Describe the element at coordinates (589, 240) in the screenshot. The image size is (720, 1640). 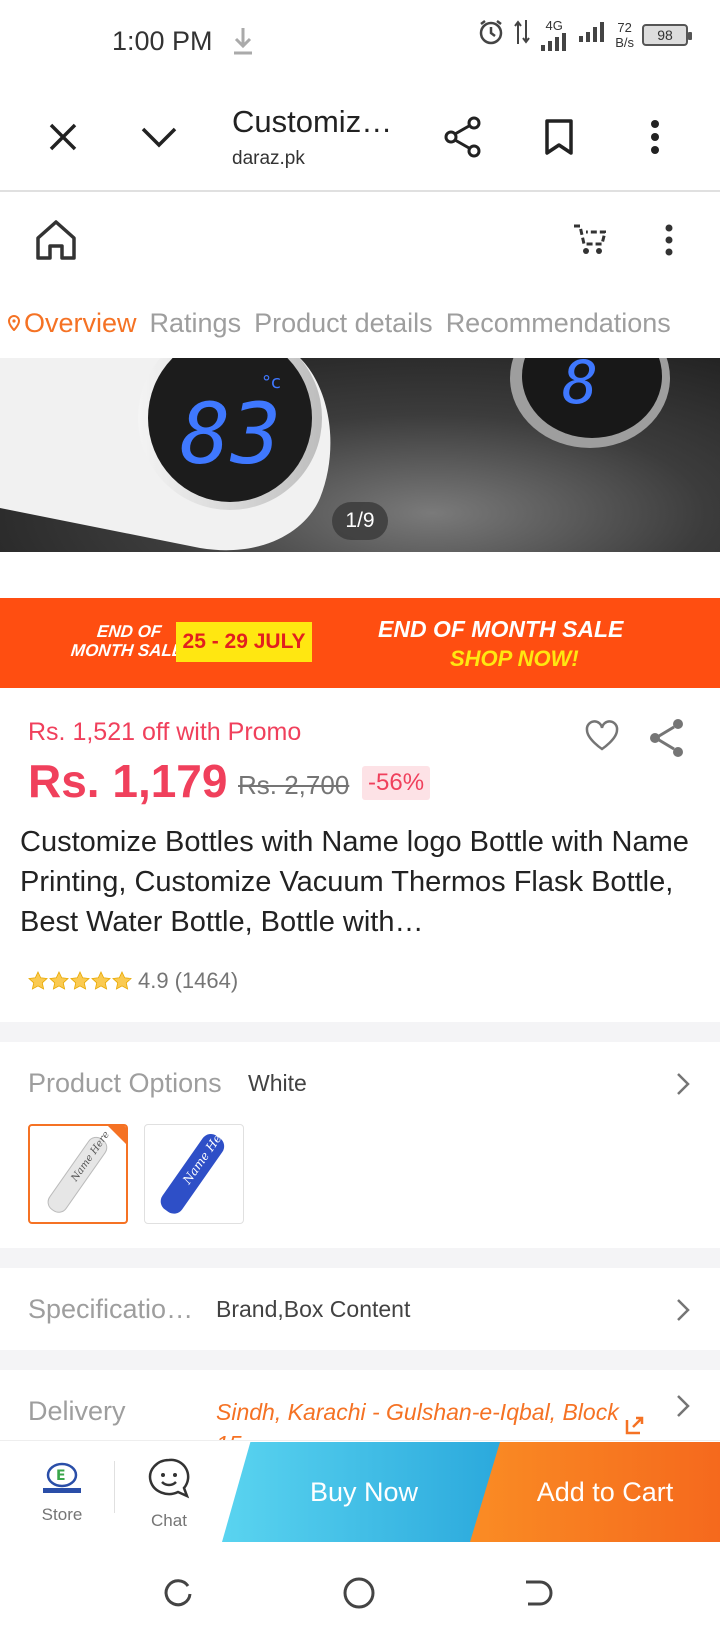
I see `cart-icon` at that location.